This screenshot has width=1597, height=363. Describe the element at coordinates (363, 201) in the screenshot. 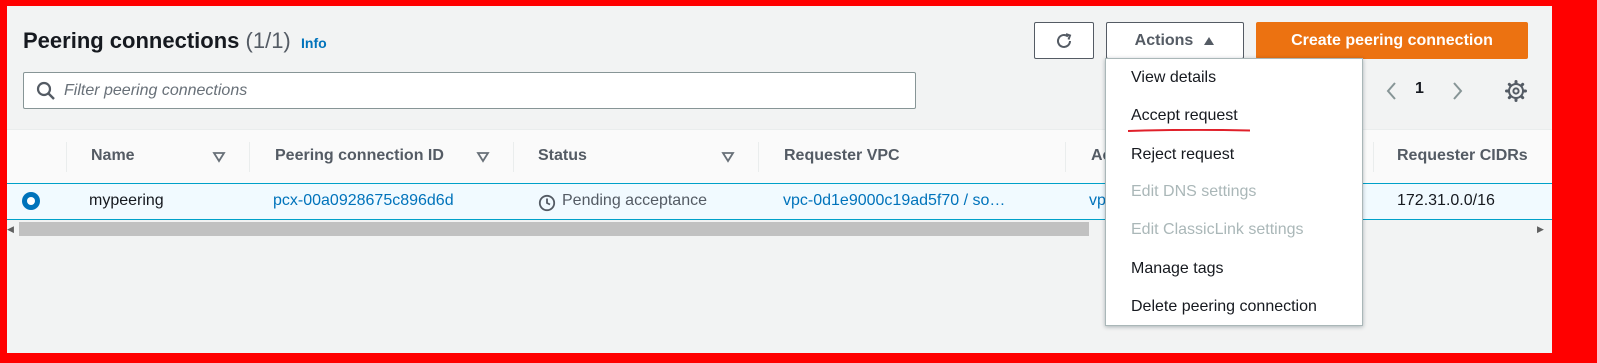

I see `cell-peering-id-link: pcx-00a0928675c896d6d` at that location.